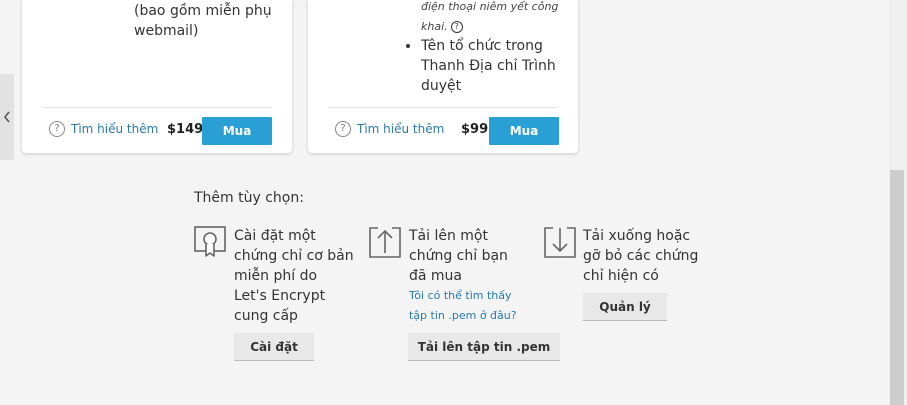 This screenshot has height=405, width=907. What do you see at coordinates (203, 11) in the screenshot?
I see `feature-text: (bao gồm miễn phụ` at bounding box center [203, 11].